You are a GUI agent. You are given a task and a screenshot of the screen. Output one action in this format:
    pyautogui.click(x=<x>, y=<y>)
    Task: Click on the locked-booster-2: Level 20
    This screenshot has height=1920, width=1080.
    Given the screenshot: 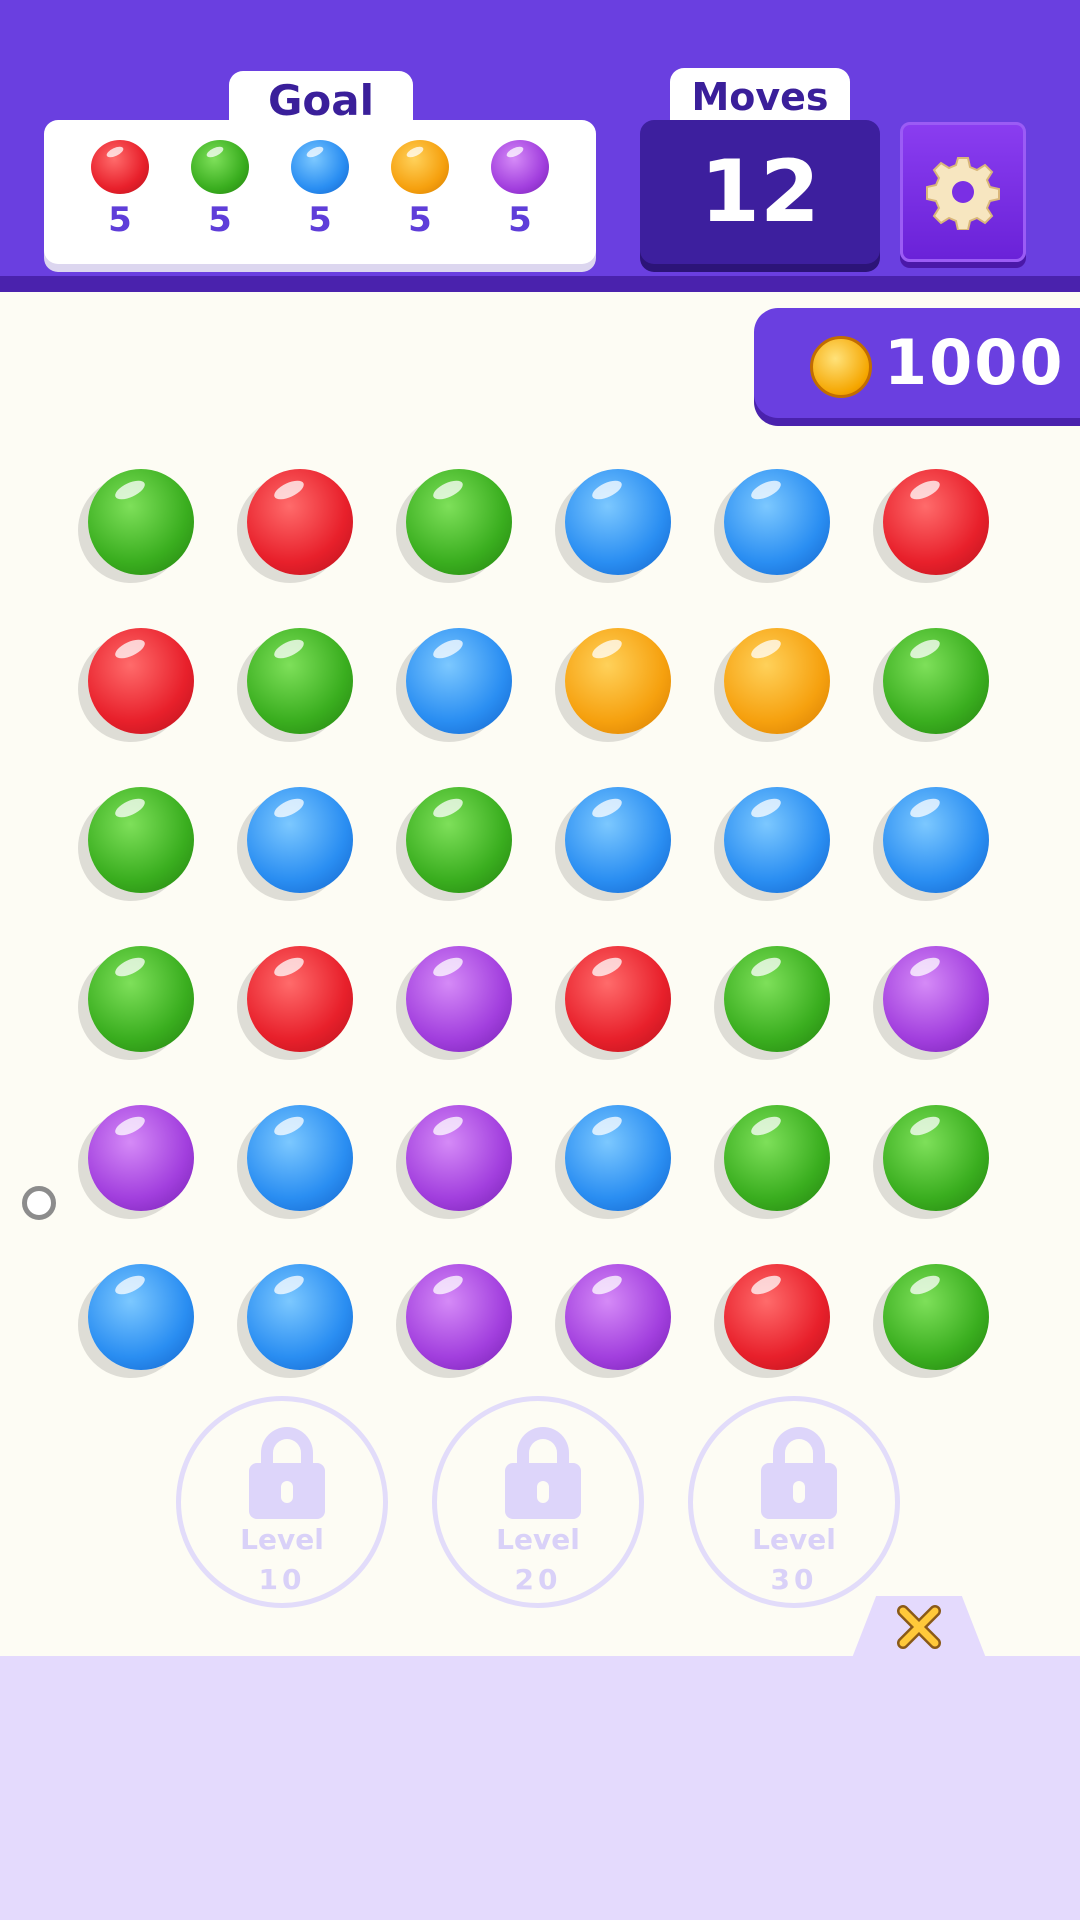 What is the action you would take?
    pyautogui.click(x=538, y=1502)
    